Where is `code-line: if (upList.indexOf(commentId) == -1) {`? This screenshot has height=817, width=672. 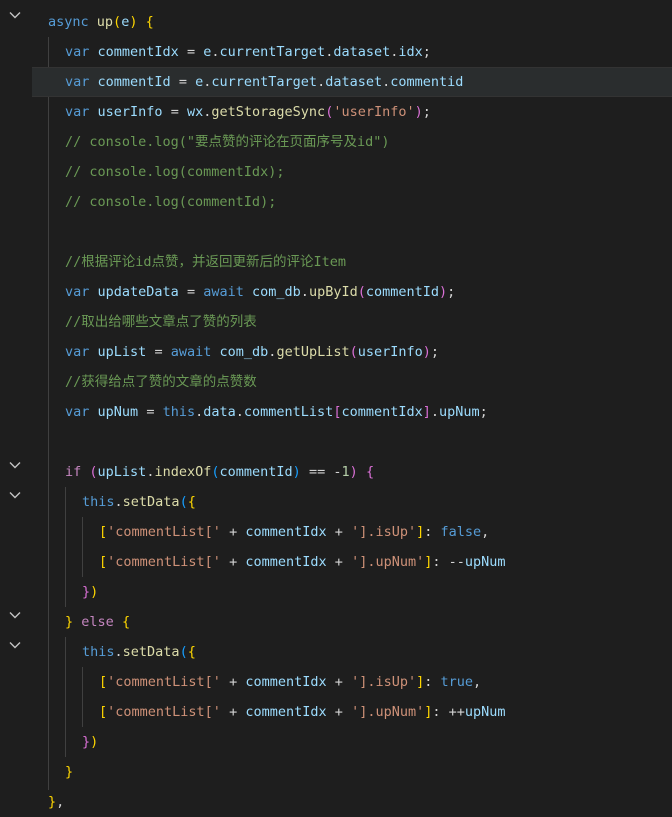
code-line: if (upList.indexOf(commentId) == -1) { is located at coordinates (352, 472).